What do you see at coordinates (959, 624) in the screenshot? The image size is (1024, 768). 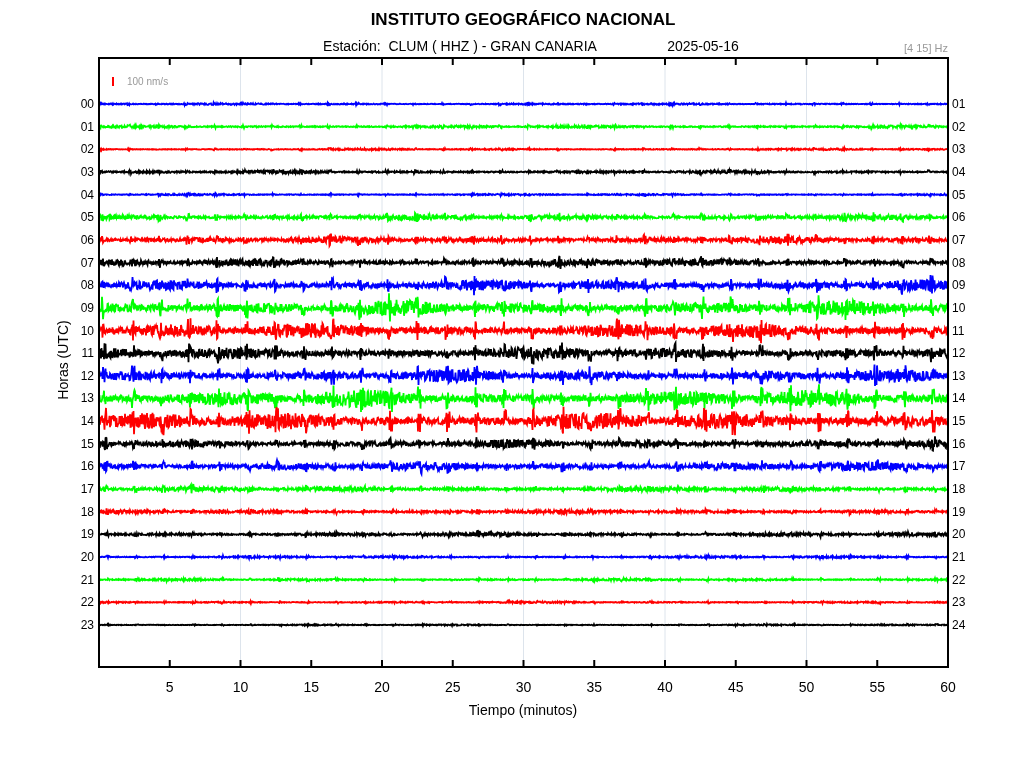 I see `hour-label: 24` at bounding box center [959, 624].